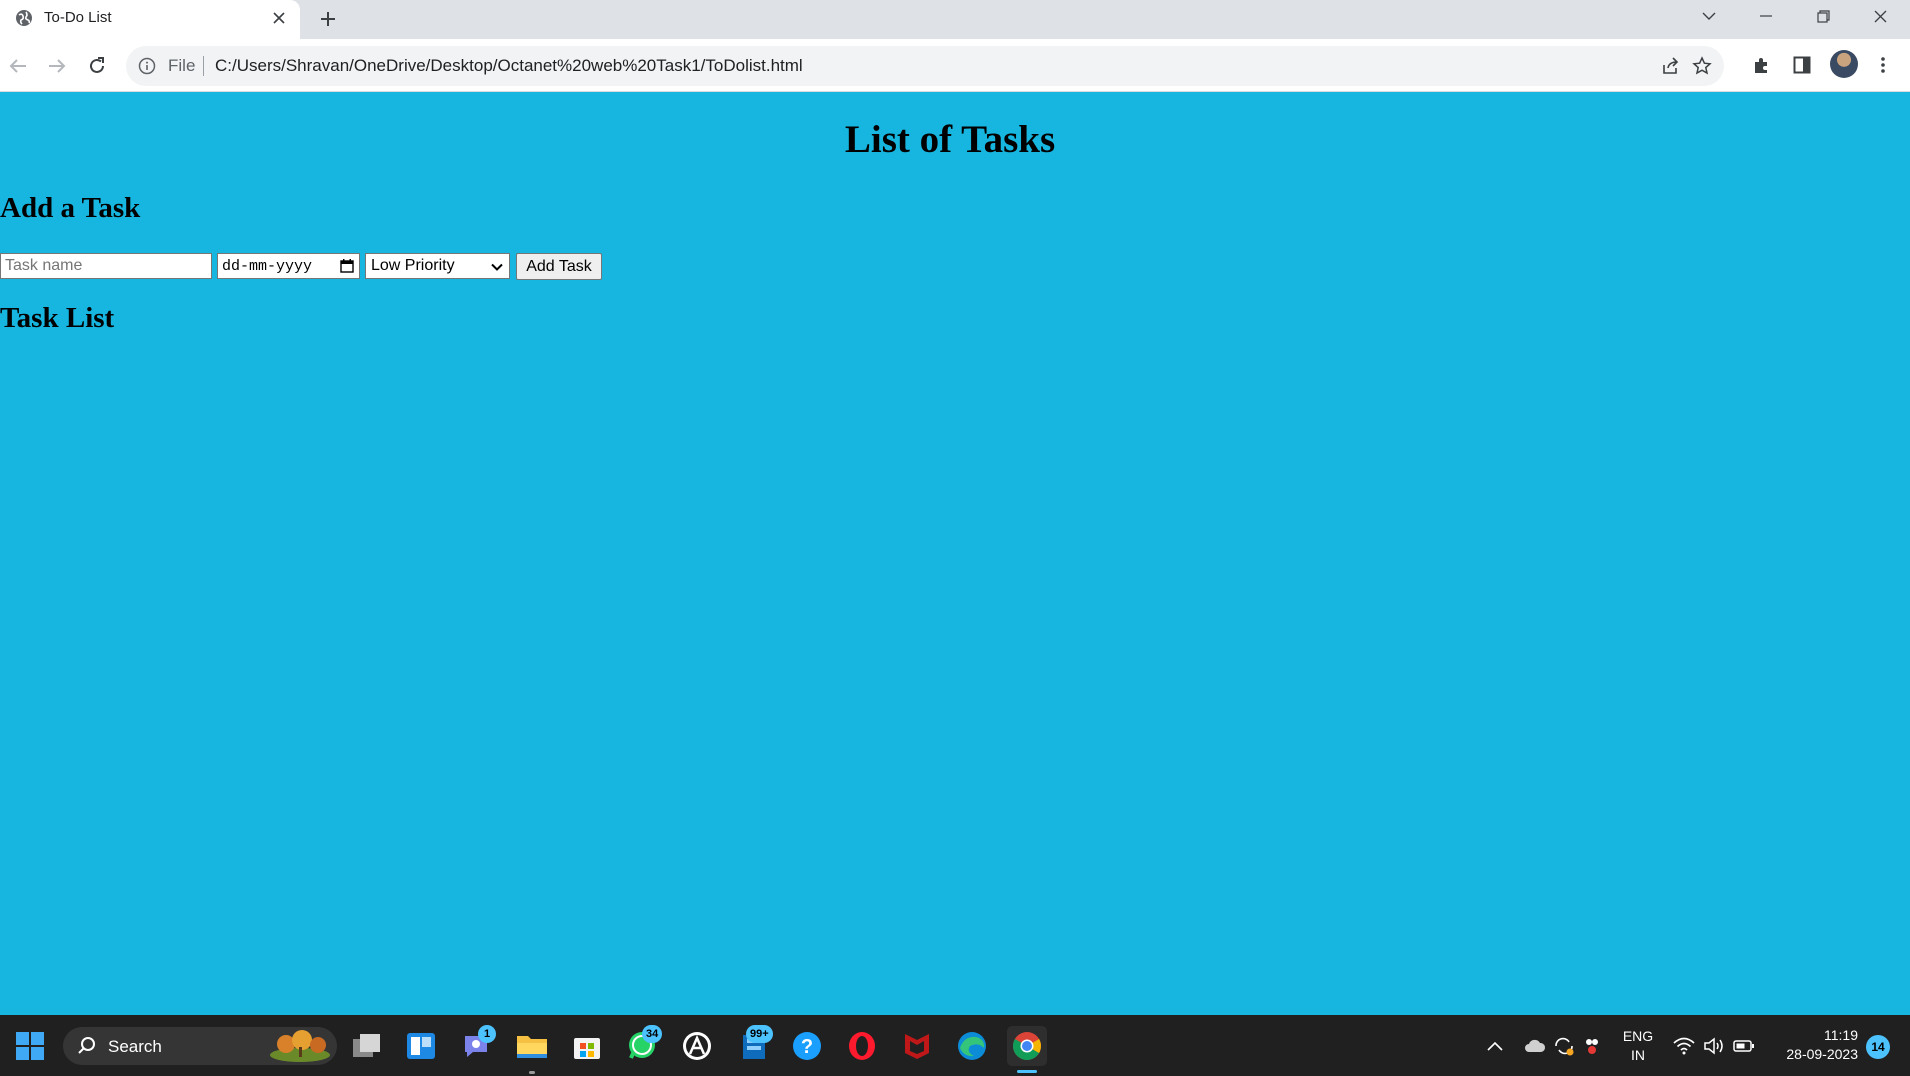 The image size is (1910, 1076). Describe the element at coordinates (497, 267) in the screenshot. I see `chevron-down-icon` at that location.